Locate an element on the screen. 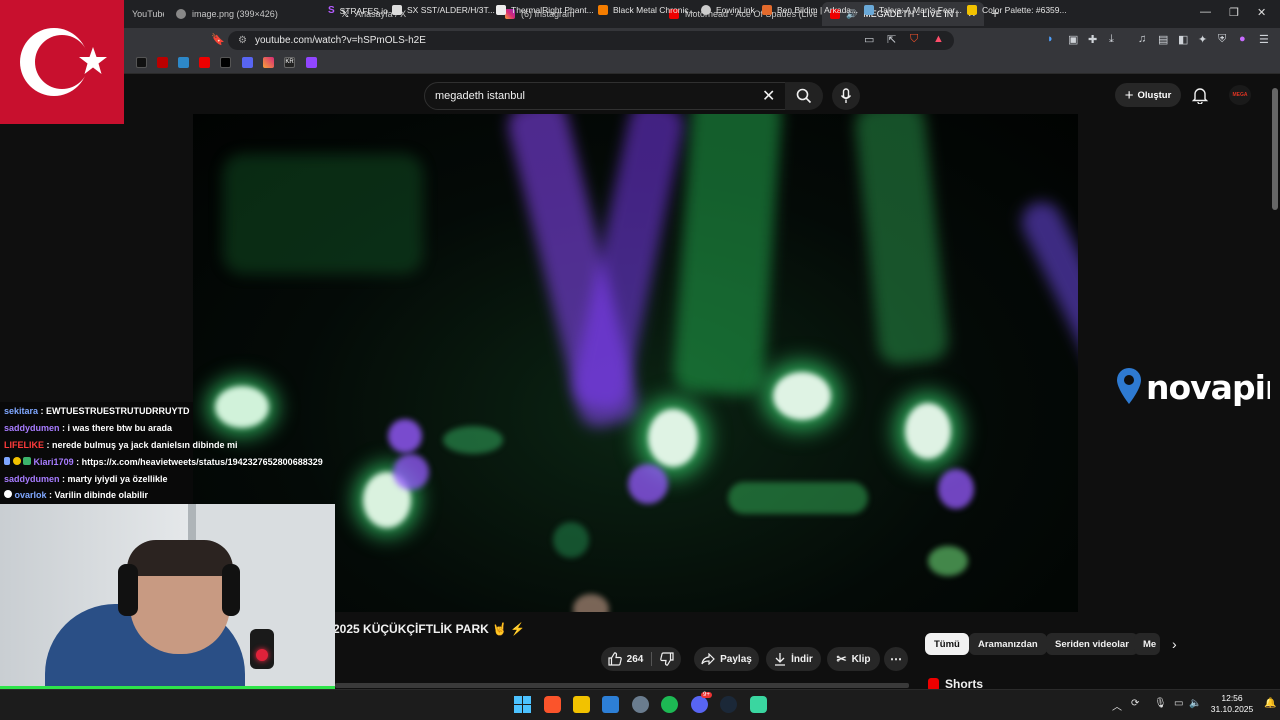  brave-rewards-icon: ▲ is located at coordinates (938, 39).